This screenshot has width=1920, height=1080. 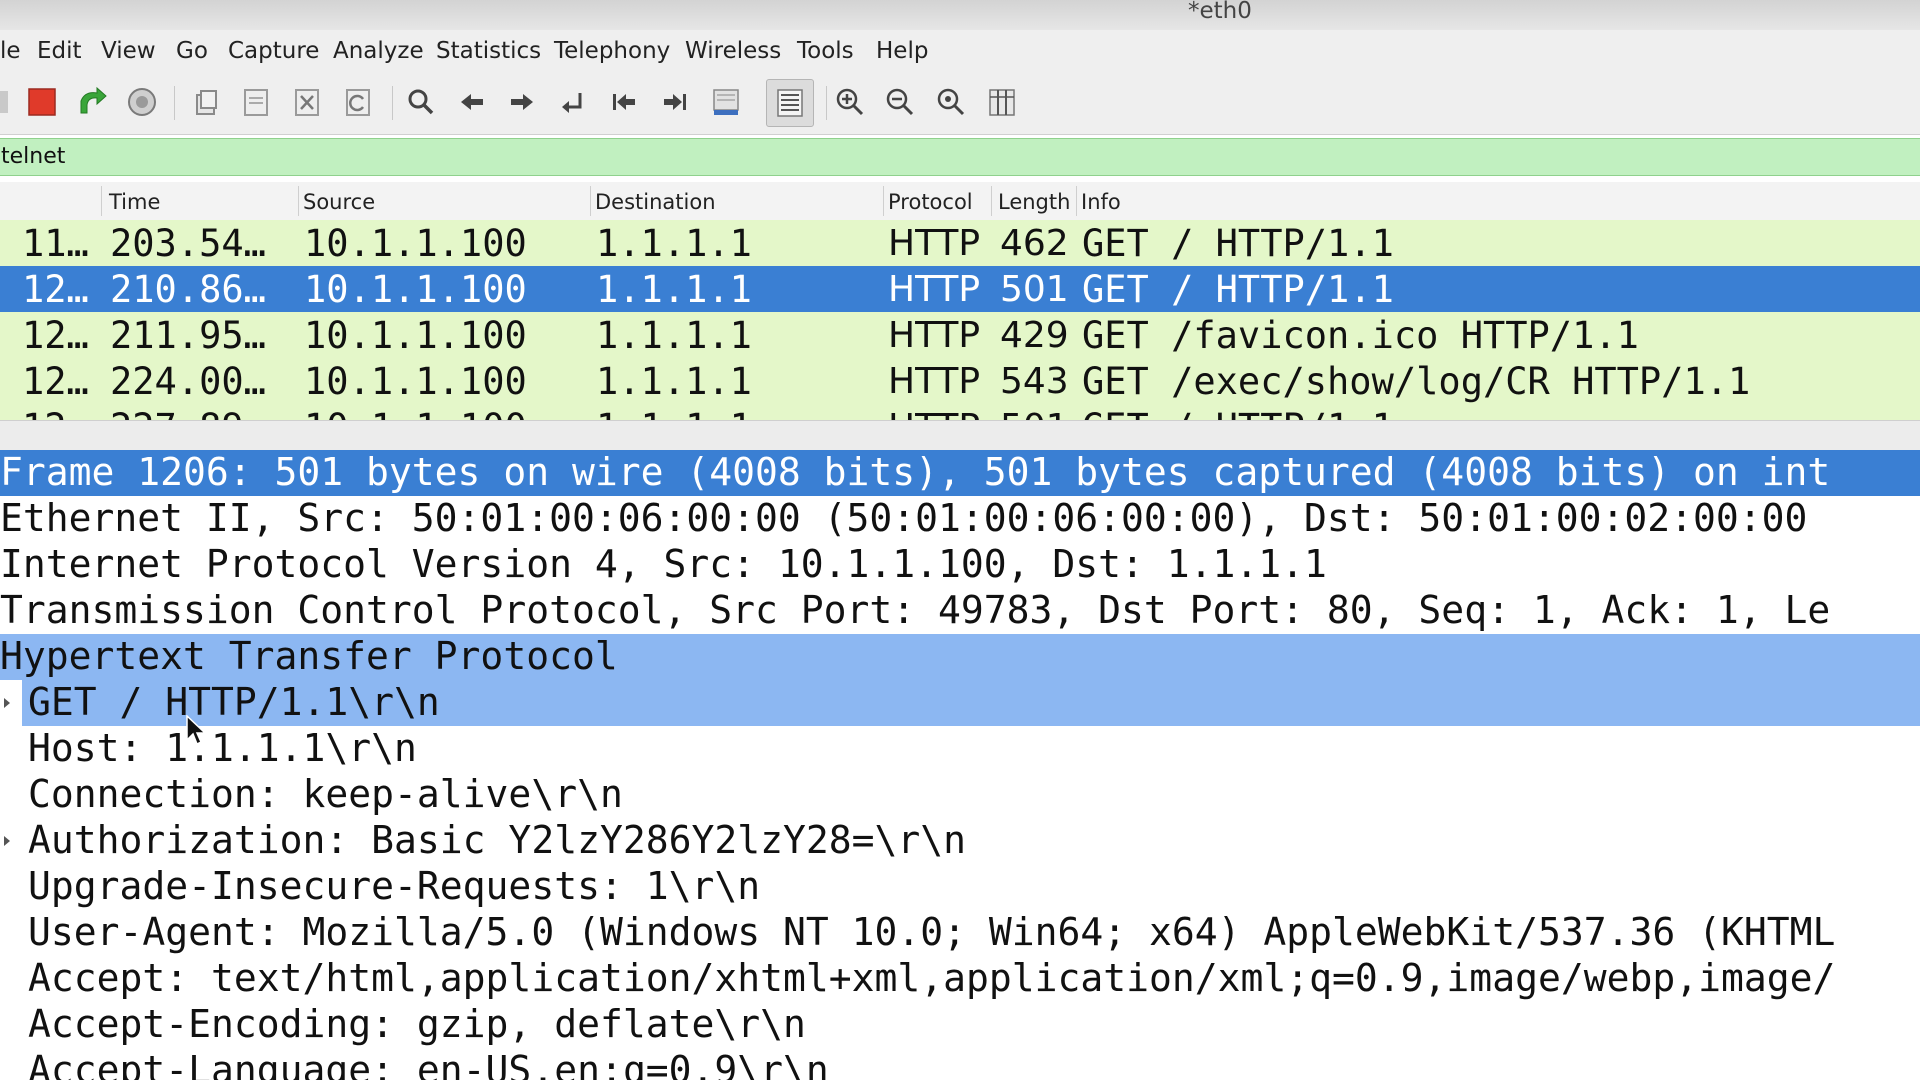 What do you see at coordinates (128, 51) in the screenshot?
I see `menu-view: View` at bounding box center [128, 51].